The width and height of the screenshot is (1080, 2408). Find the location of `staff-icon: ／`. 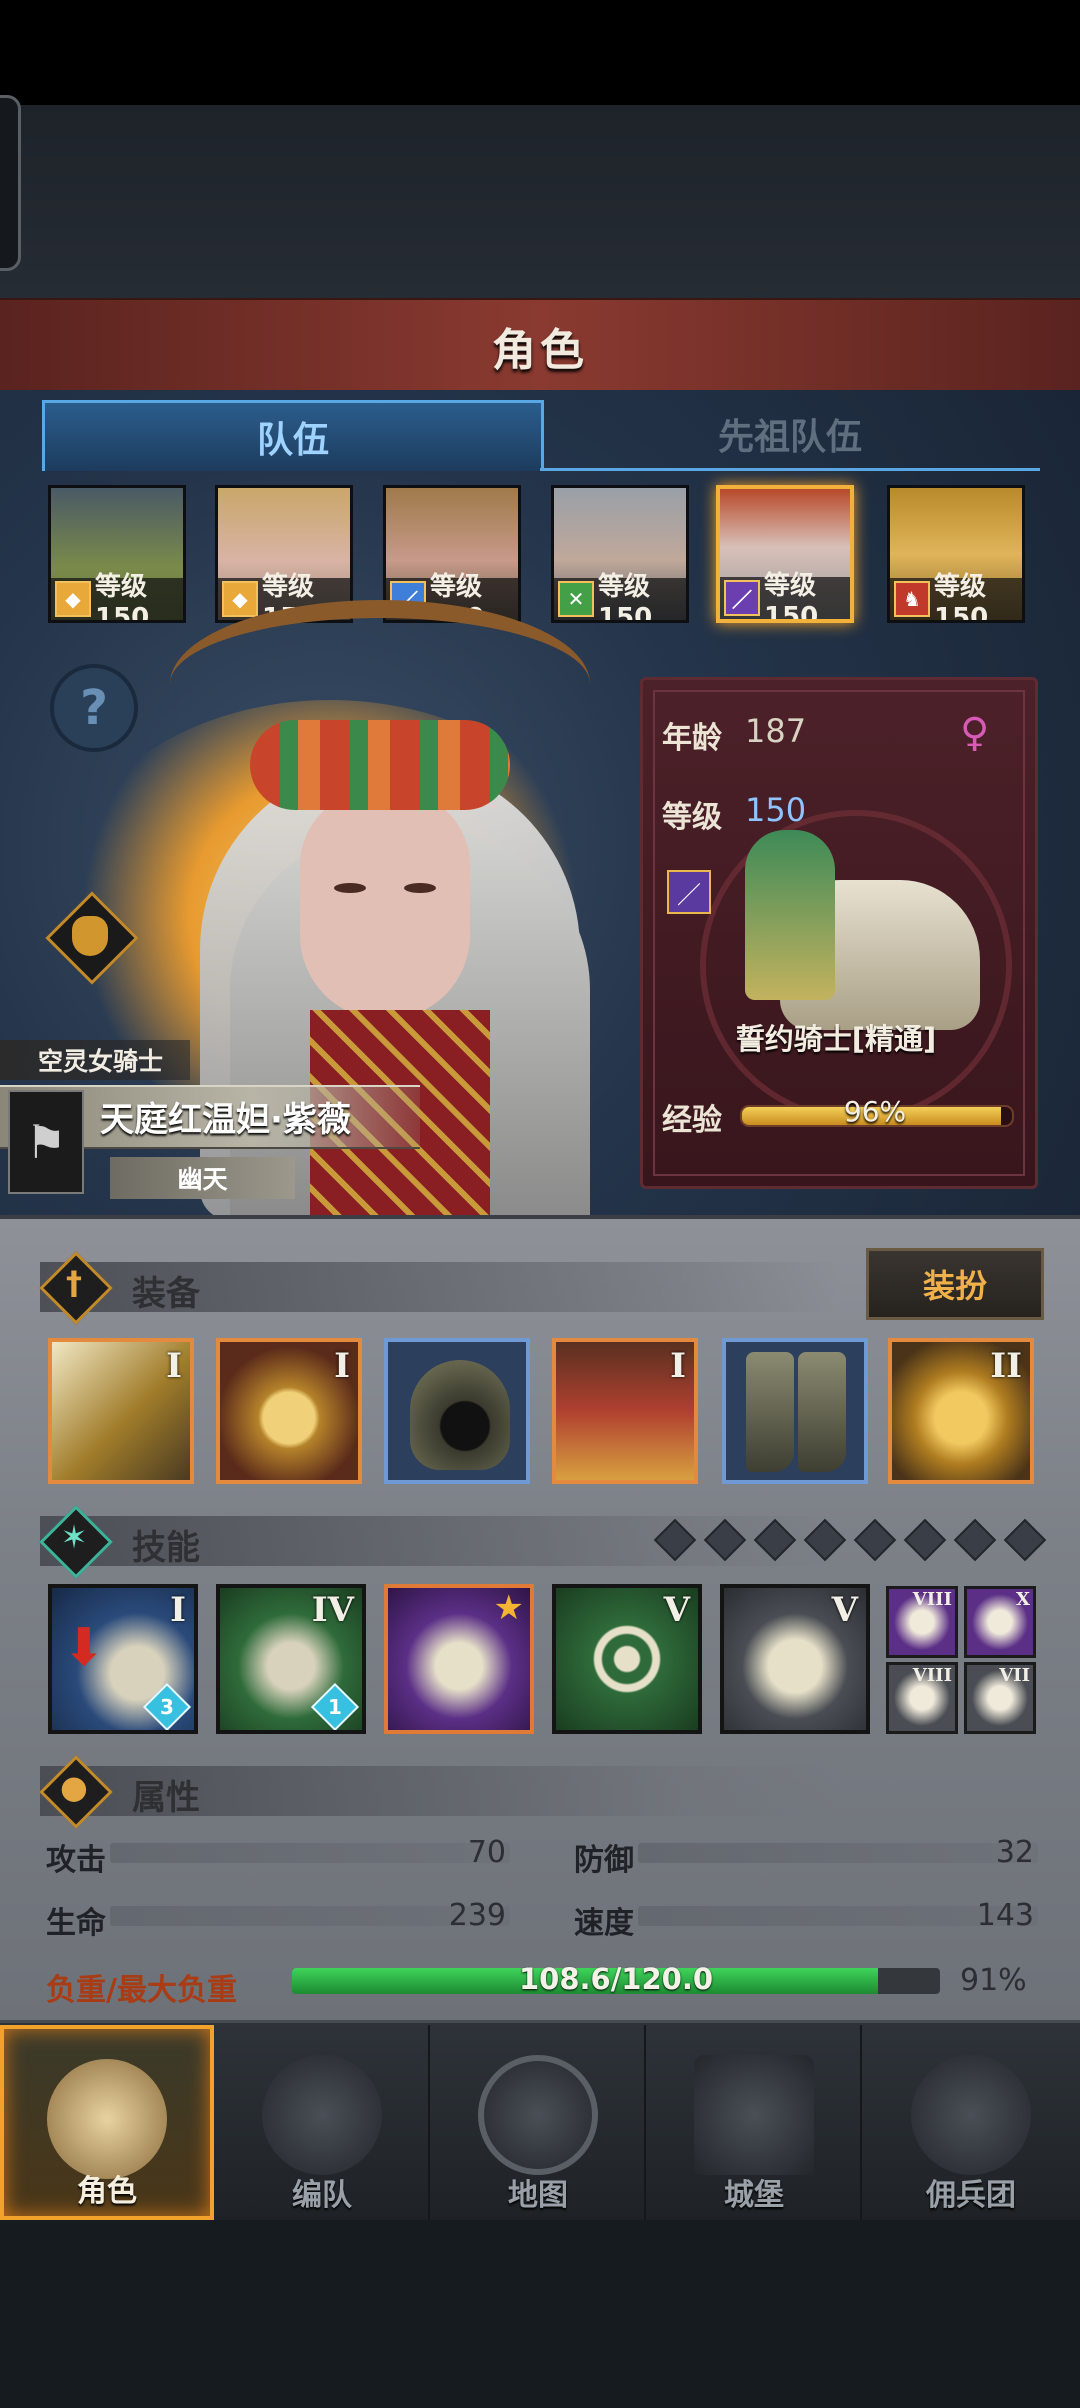

staff-icon: ／ is located at coordinates (742, 598).